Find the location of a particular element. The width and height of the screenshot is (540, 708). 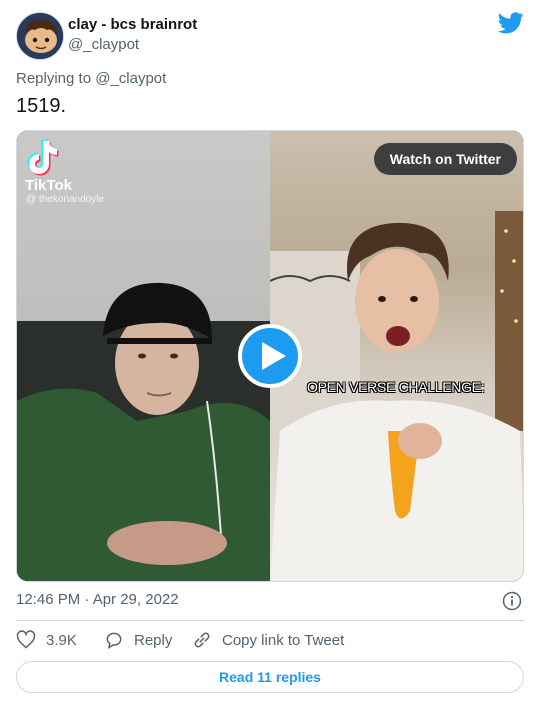

reply-mention-link: @_claypot is located at coordinates (130, 78).